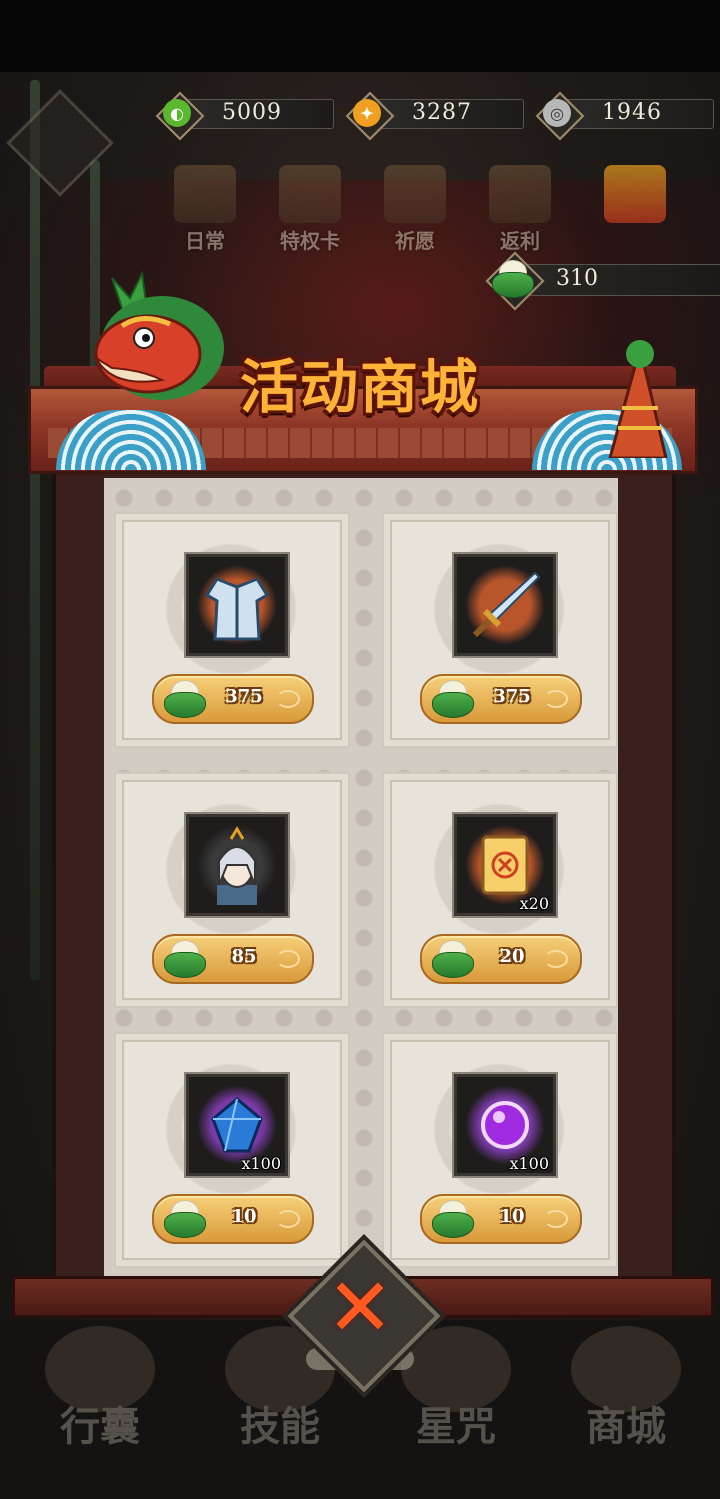  What do you see at coordinates (442, 112) in the screenshot?
I see `currency-value: 3287` at bounding box center [442, 112].